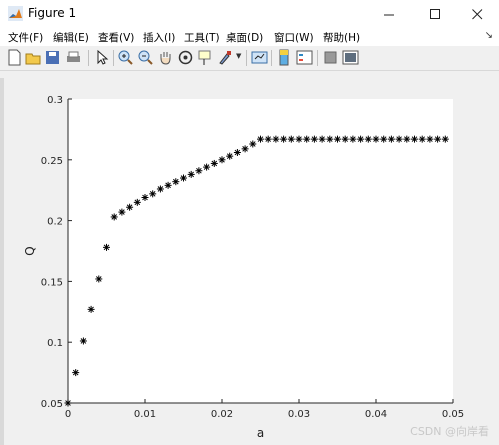 The height and width of the screenshot is (445, 499). I want to click on x-tick-label: 0.04, so click(376, 414).